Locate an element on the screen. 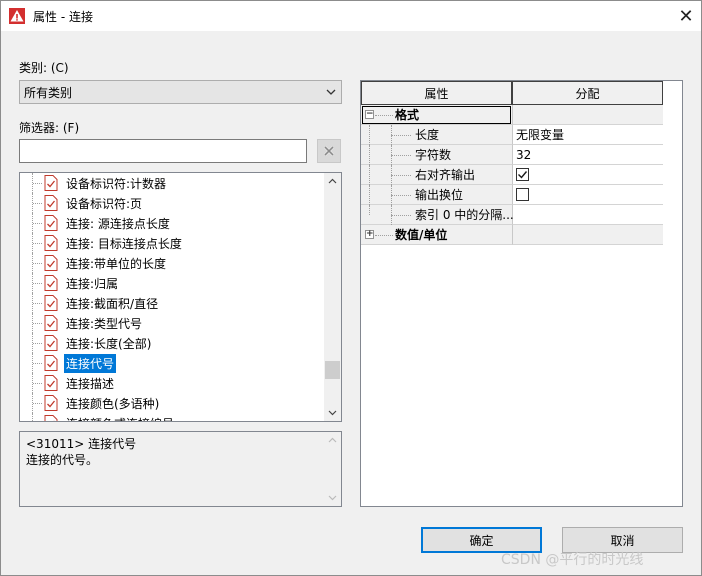 This screenshot has width=702, height=576. grid-label-cell: 长度 is located at coordinates (436, 135).